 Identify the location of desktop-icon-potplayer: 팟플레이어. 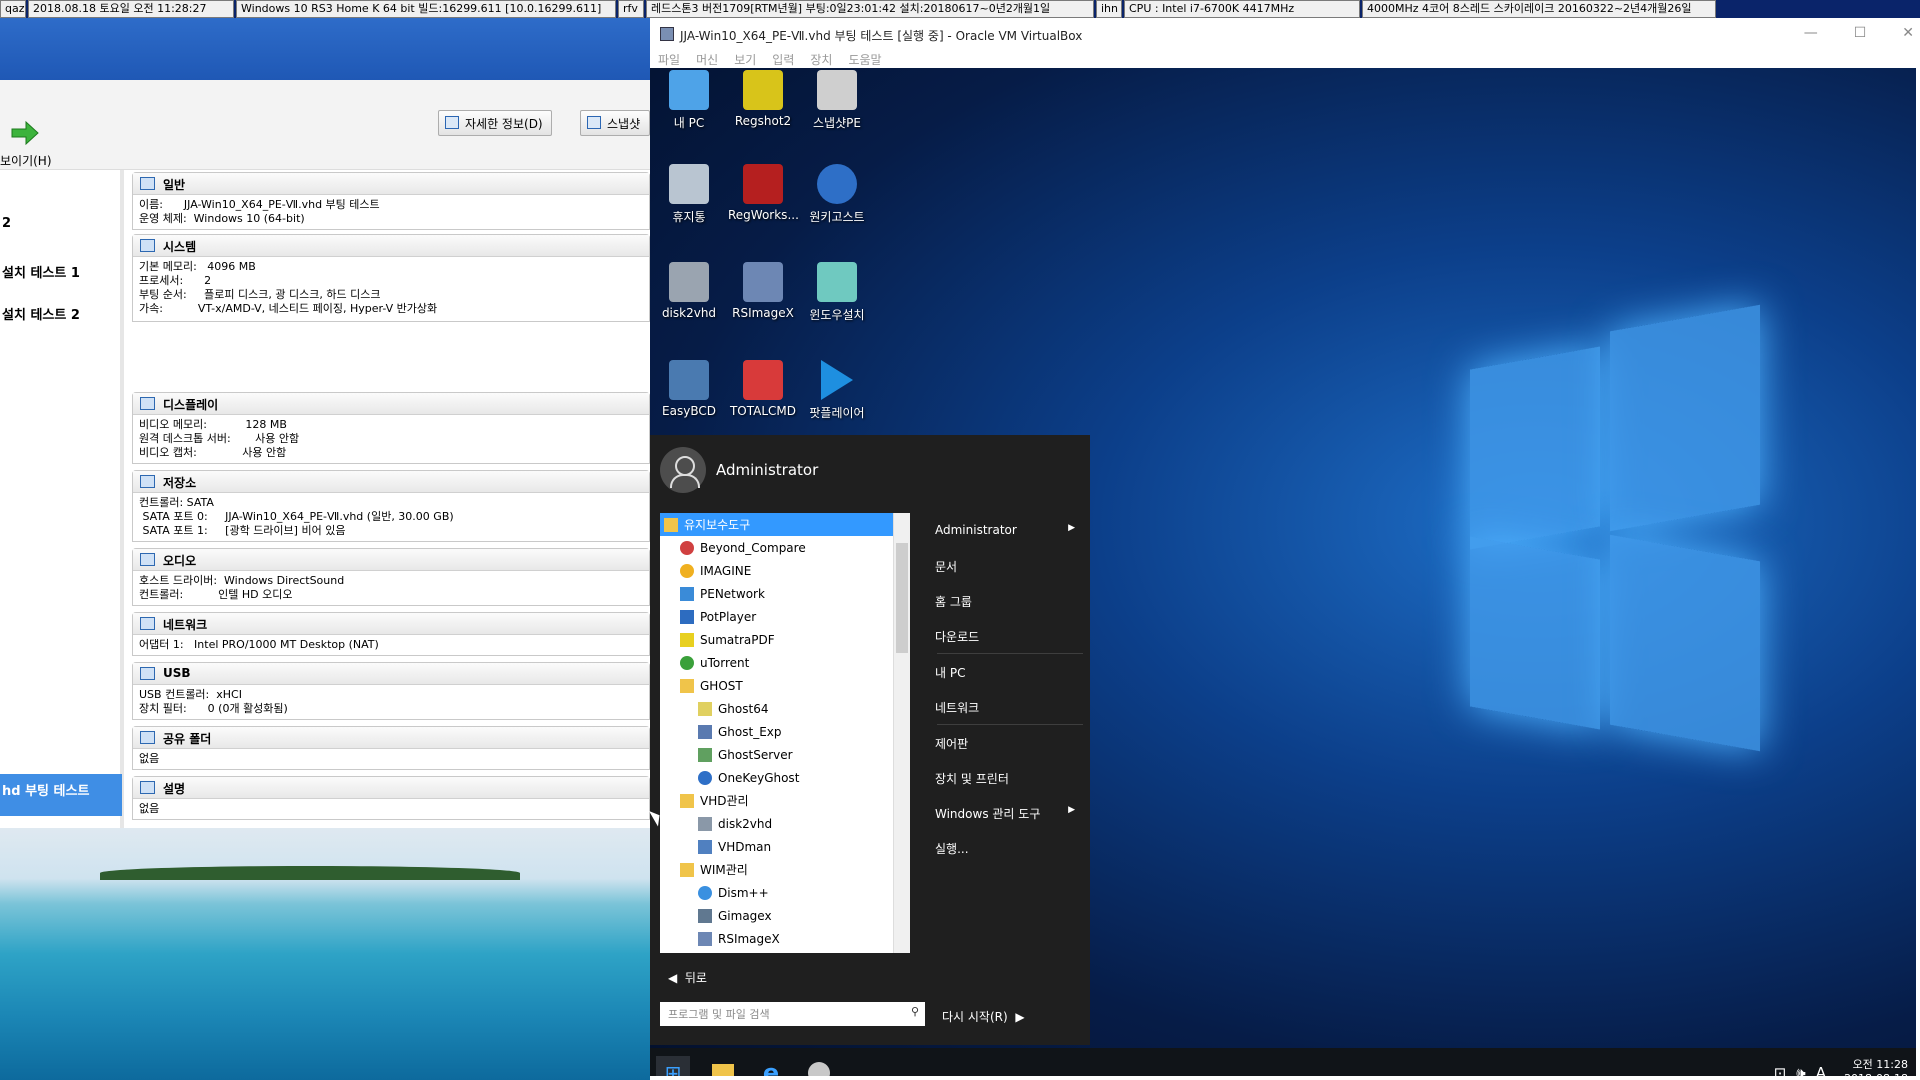
(837, 390).